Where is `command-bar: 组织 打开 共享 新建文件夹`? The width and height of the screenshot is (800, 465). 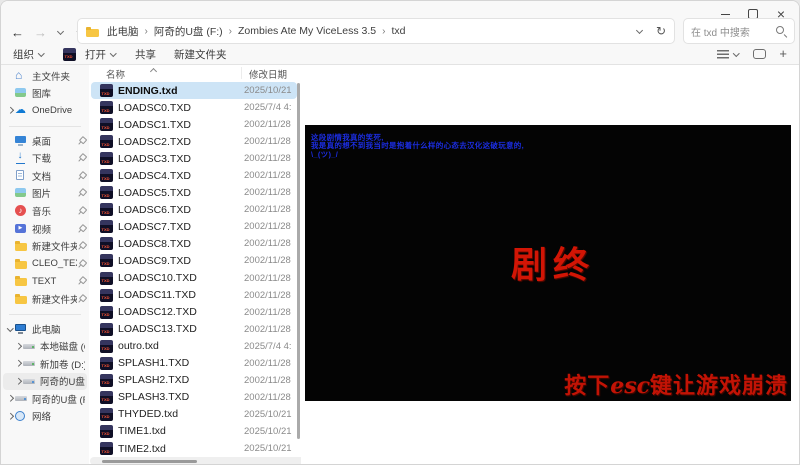 command-bar: 组织 打开 共享 新建文件夹 is located at coordinates (120, 54).